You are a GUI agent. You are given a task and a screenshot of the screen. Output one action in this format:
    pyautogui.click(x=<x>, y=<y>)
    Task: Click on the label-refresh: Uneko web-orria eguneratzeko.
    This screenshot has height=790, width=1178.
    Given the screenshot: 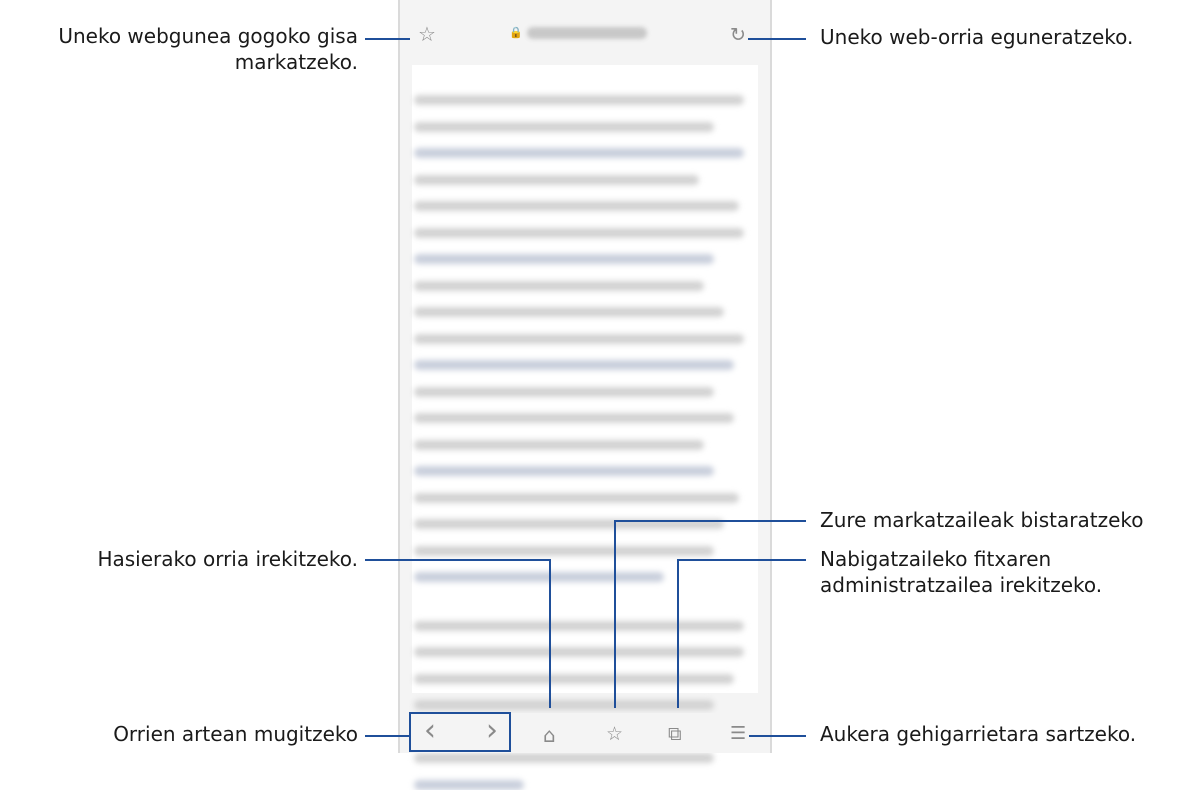 What is the action you would take?
    pyautogui.click(x=977, y=37)
    